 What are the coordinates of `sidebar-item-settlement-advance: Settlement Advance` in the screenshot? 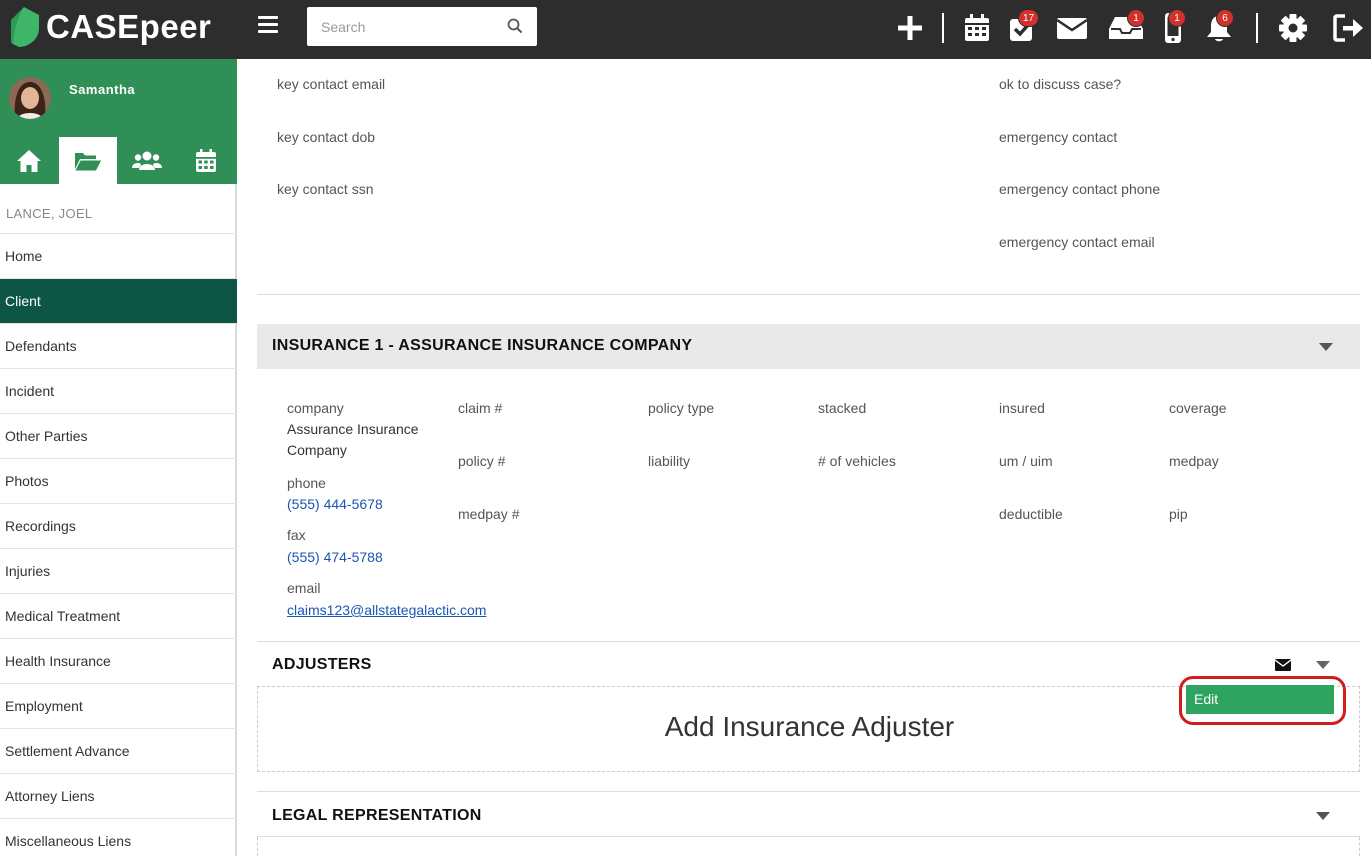 It's located at (118, 750).